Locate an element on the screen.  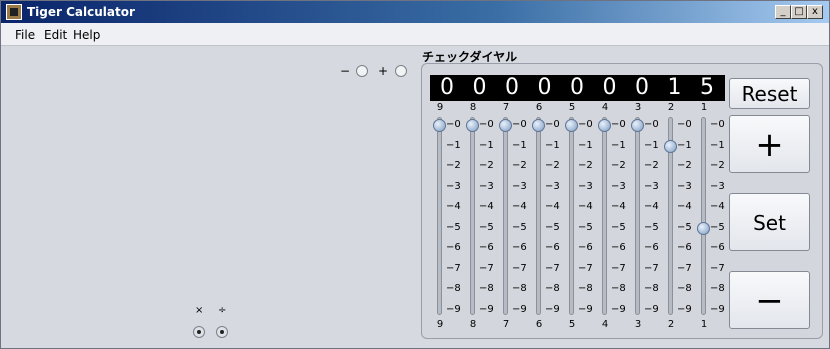
column-number-bottom: 1 is located at coordinates (704, 324).